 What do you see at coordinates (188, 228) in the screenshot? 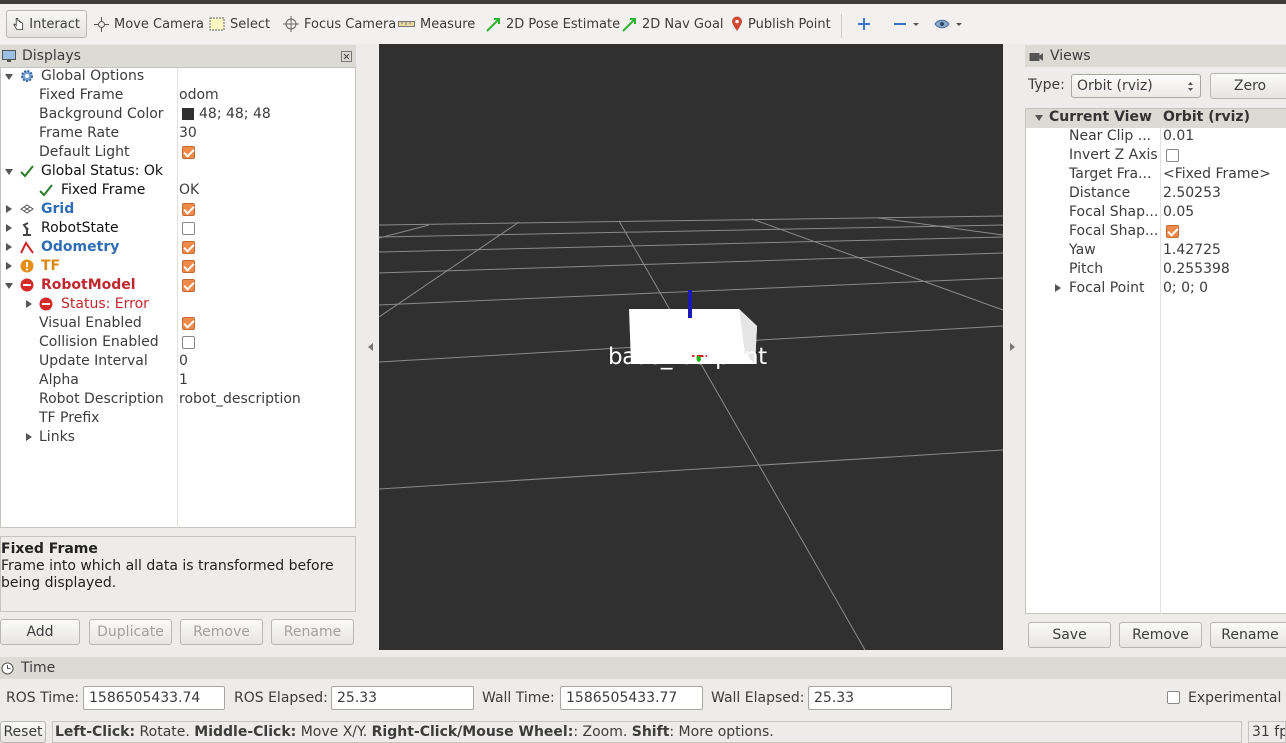
I see `robotstate-enabled-checkbox` at bounding box center [188, 228].